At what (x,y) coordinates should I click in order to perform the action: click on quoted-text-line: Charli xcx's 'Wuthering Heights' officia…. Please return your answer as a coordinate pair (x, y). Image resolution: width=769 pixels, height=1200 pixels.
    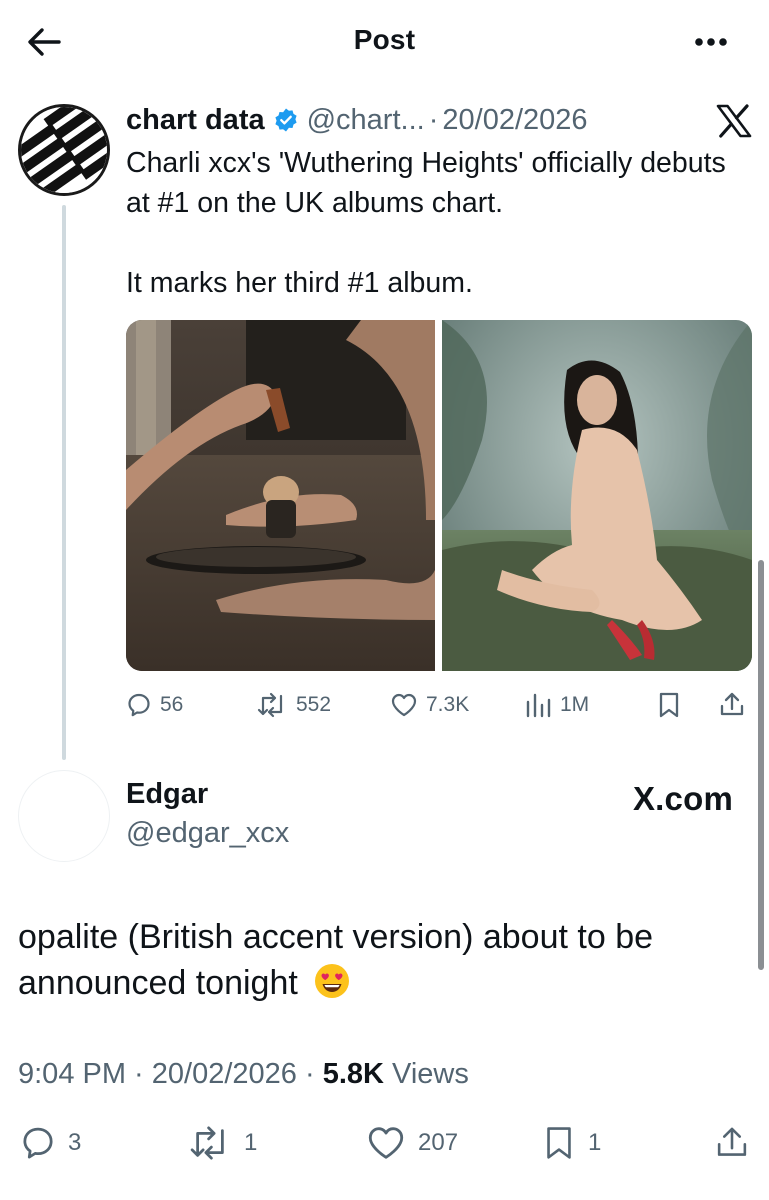
    Looking at the image, I should click on (426, 183).